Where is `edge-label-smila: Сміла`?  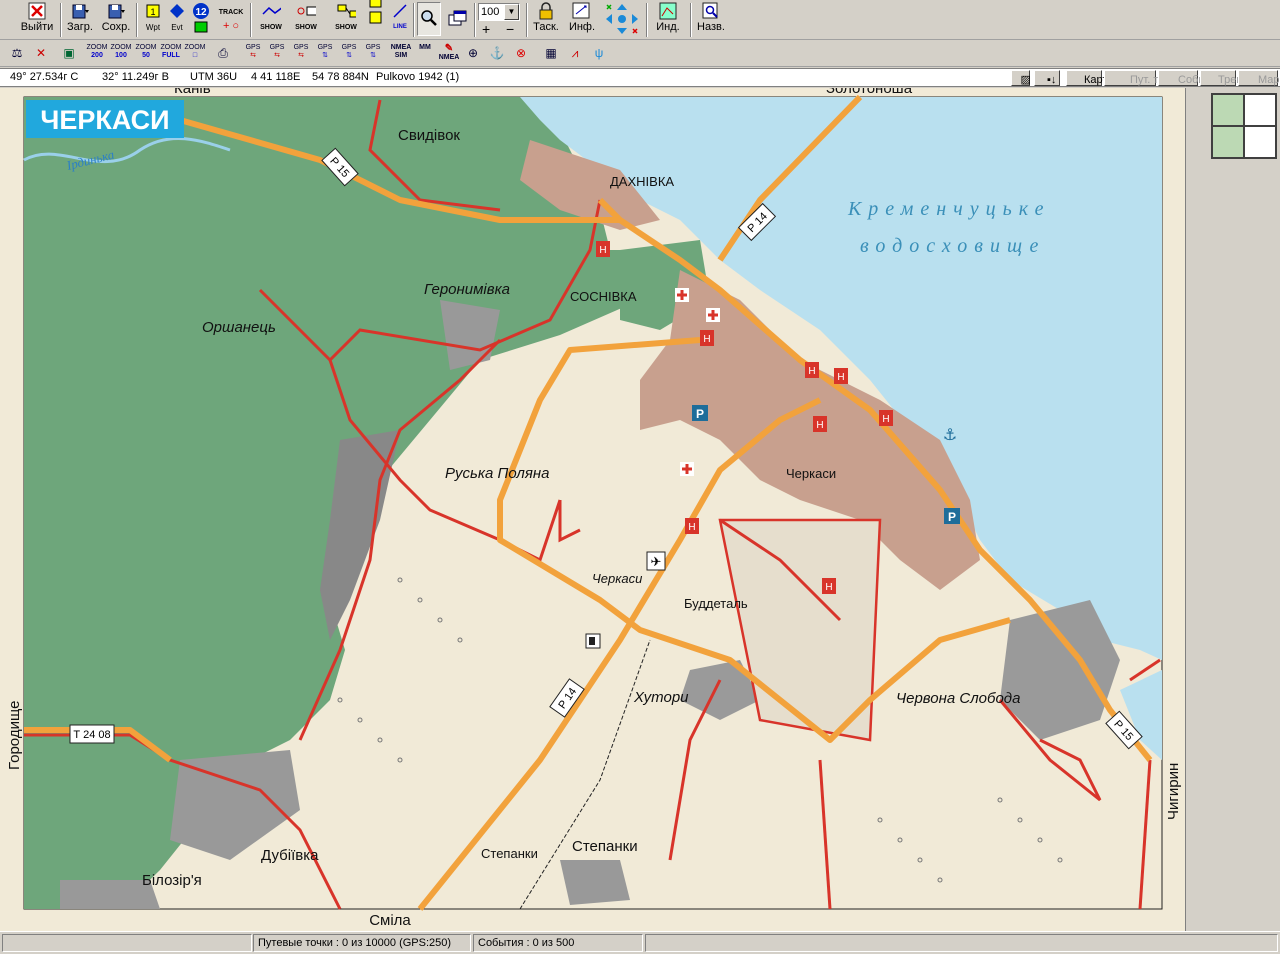 edge-label-smila: Сміла is located at coordinates (390, 920).